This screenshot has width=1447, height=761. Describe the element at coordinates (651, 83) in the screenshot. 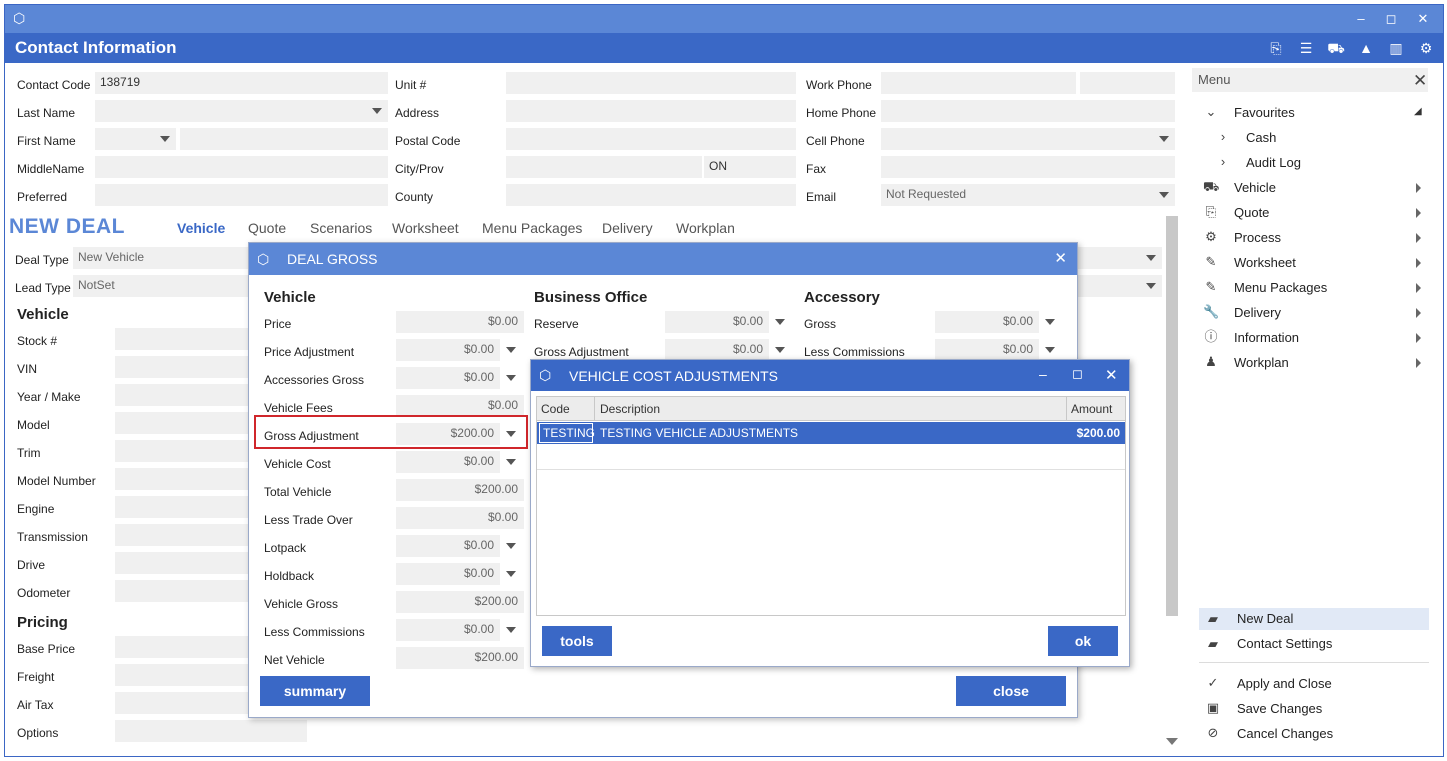

I see `unit-field` at that location.